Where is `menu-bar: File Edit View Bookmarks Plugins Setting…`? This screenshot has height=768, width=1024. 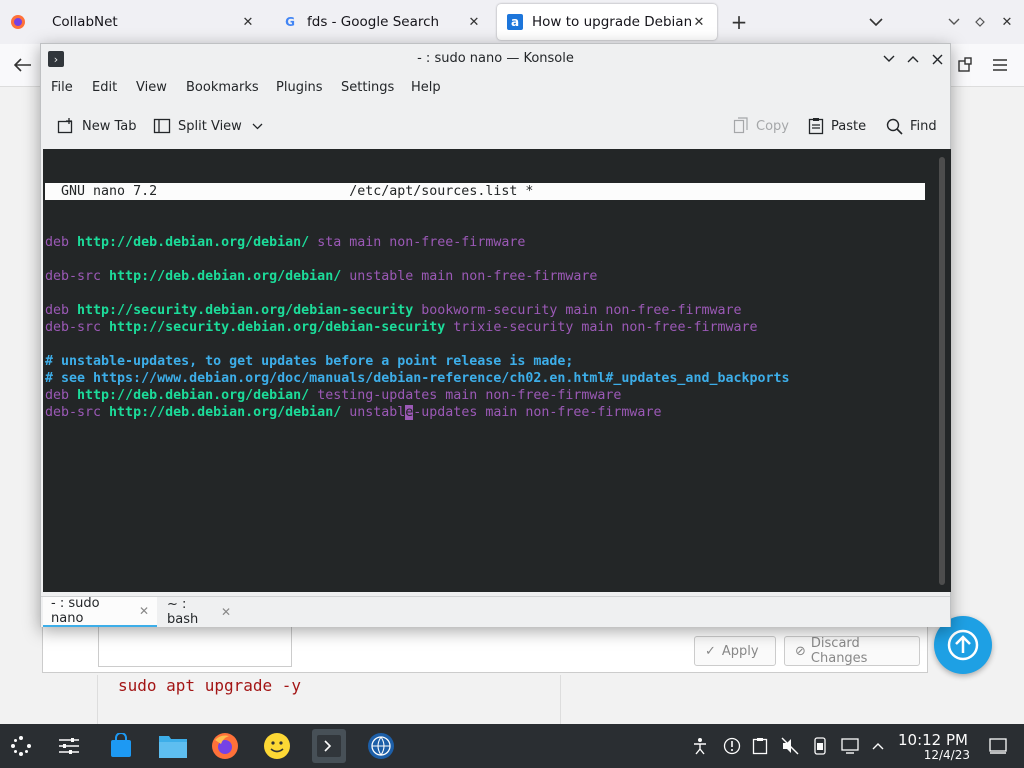 menu-bar: File Edit View Bookmarks Plugins Setting… is located at coordinates (495, 88).